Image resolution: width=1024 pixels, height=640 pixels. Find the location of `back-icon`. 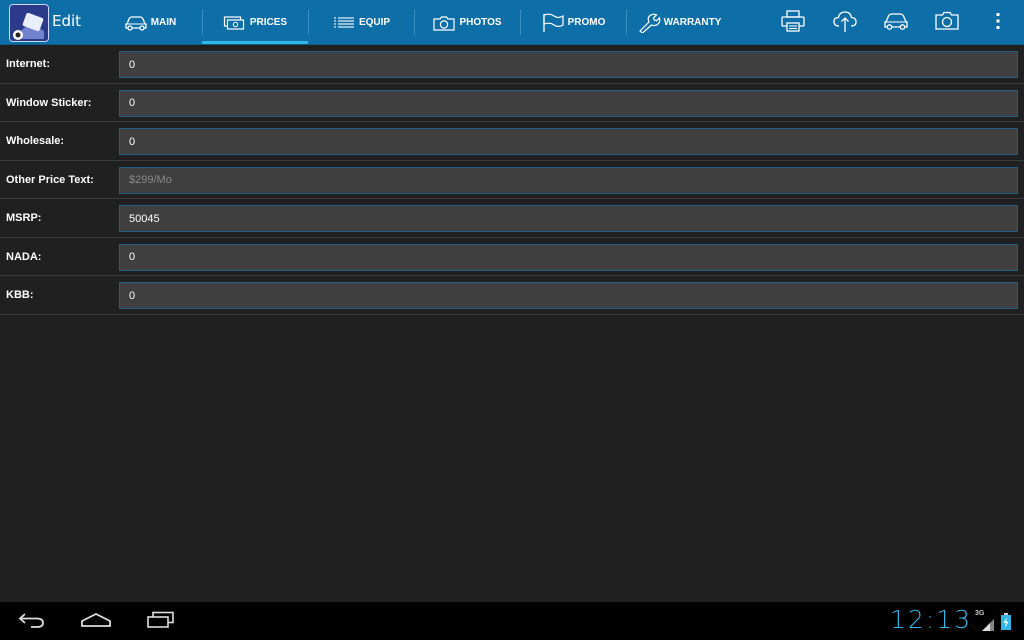

back-icon is located at coordinates (32, 622).